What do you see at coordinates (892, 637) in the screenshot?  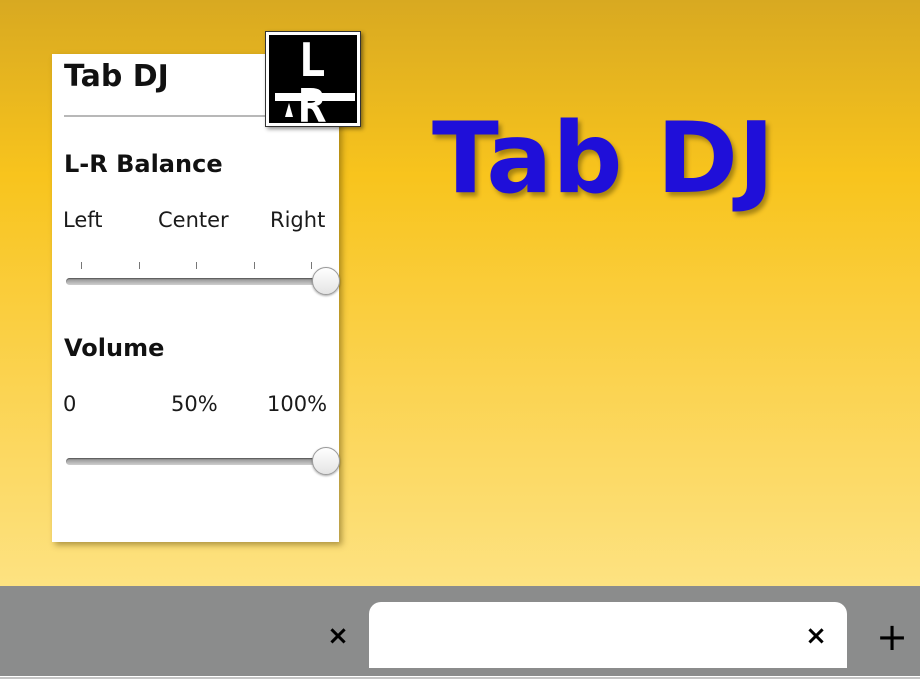 I see `plus-icon: +` at bounding box center [892, 637].